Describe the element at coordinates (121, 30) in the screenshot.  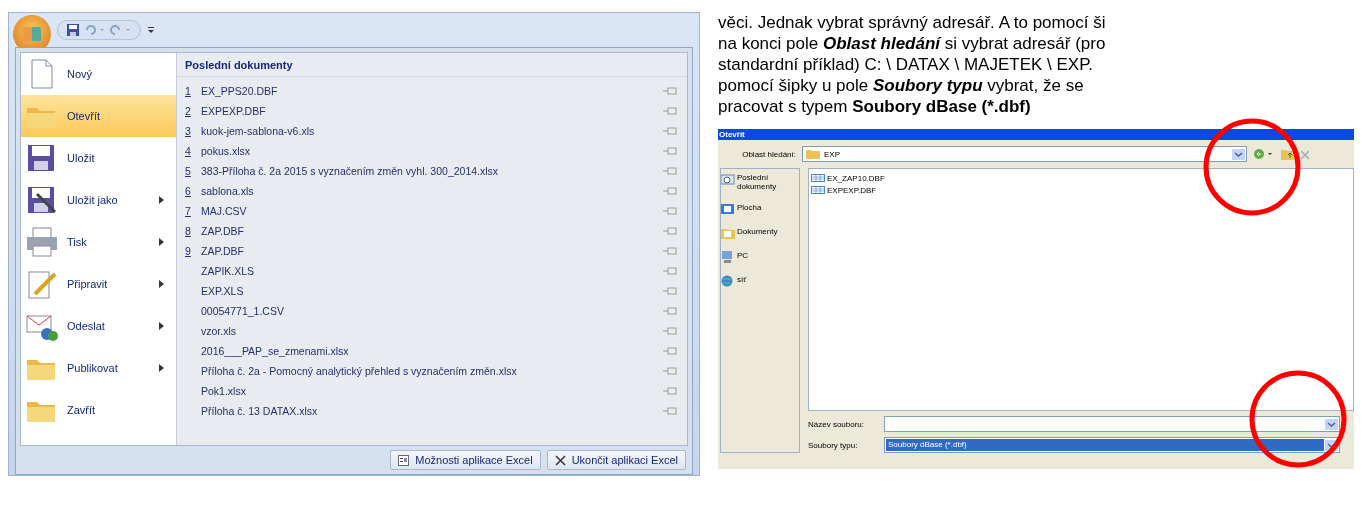
I see `redo-icon` at that location.